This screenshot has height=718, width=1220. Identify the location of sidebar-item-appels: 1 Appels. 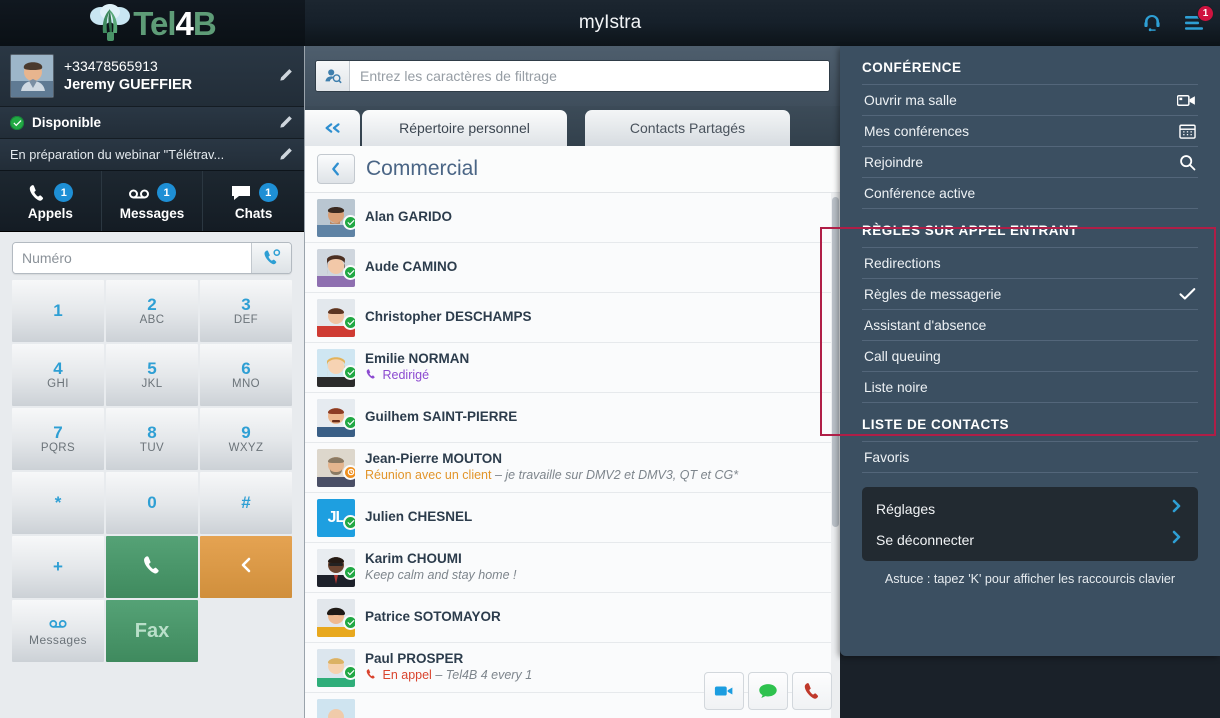
(51, 201).